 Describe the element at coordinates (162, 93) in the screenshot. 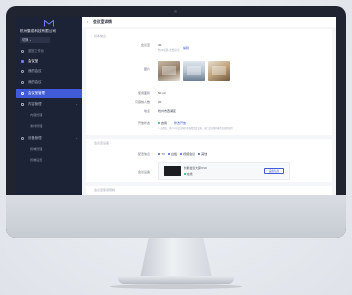

I see `area-value: 50 m²` at that location.